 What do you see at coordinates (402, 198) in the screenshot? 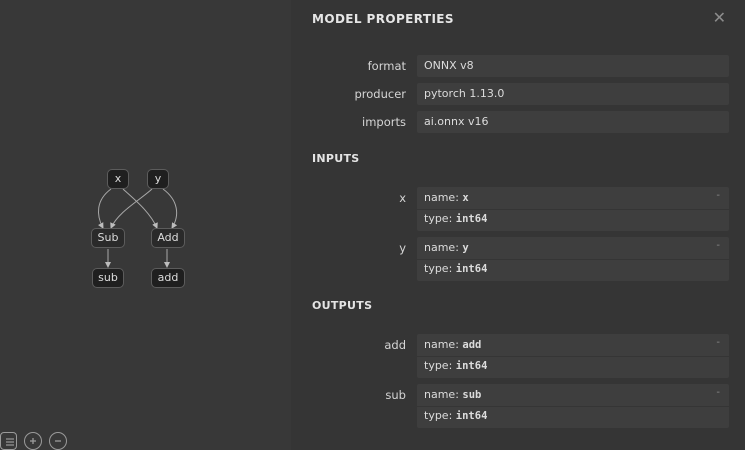
I see `input-label-x: x` at bounding box center [402, 198].